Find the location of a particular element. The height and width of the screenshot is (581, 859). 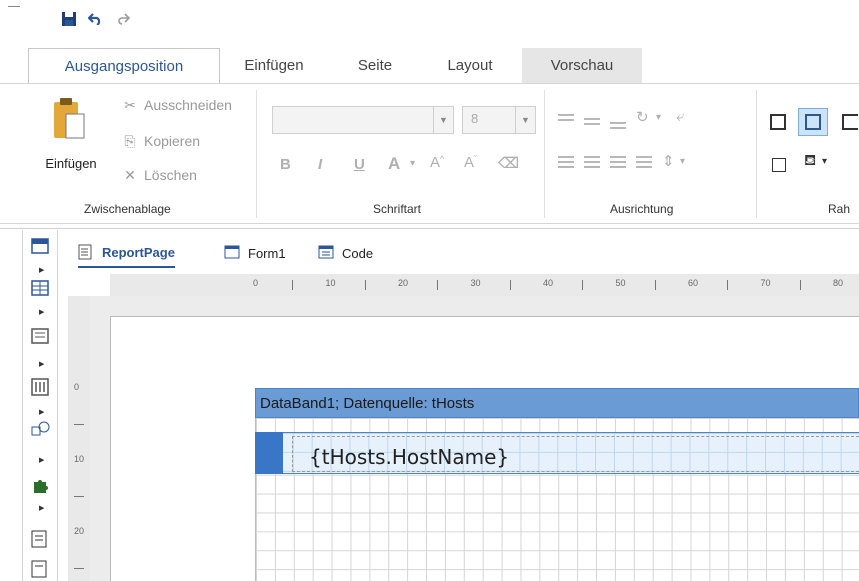

font-size-value: 8 is located at coordinates (475, 118).